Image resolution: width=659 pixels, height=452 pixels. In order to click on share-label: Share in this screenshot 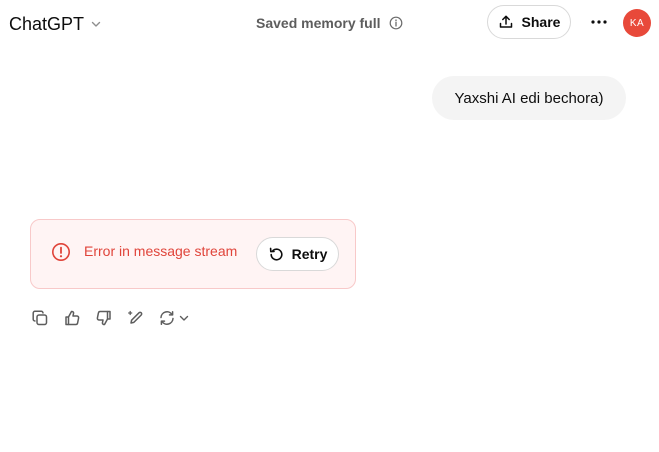, I will do `click(541, 22)`.